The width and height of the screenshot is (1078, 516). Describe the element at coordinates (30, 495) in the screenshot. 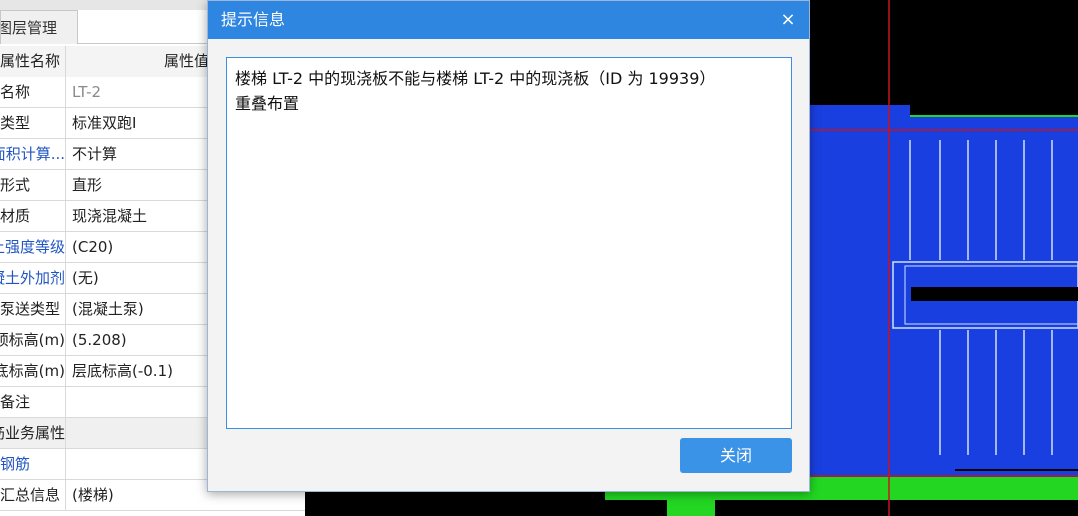

I see `property-name: 汇总信息` at that location.